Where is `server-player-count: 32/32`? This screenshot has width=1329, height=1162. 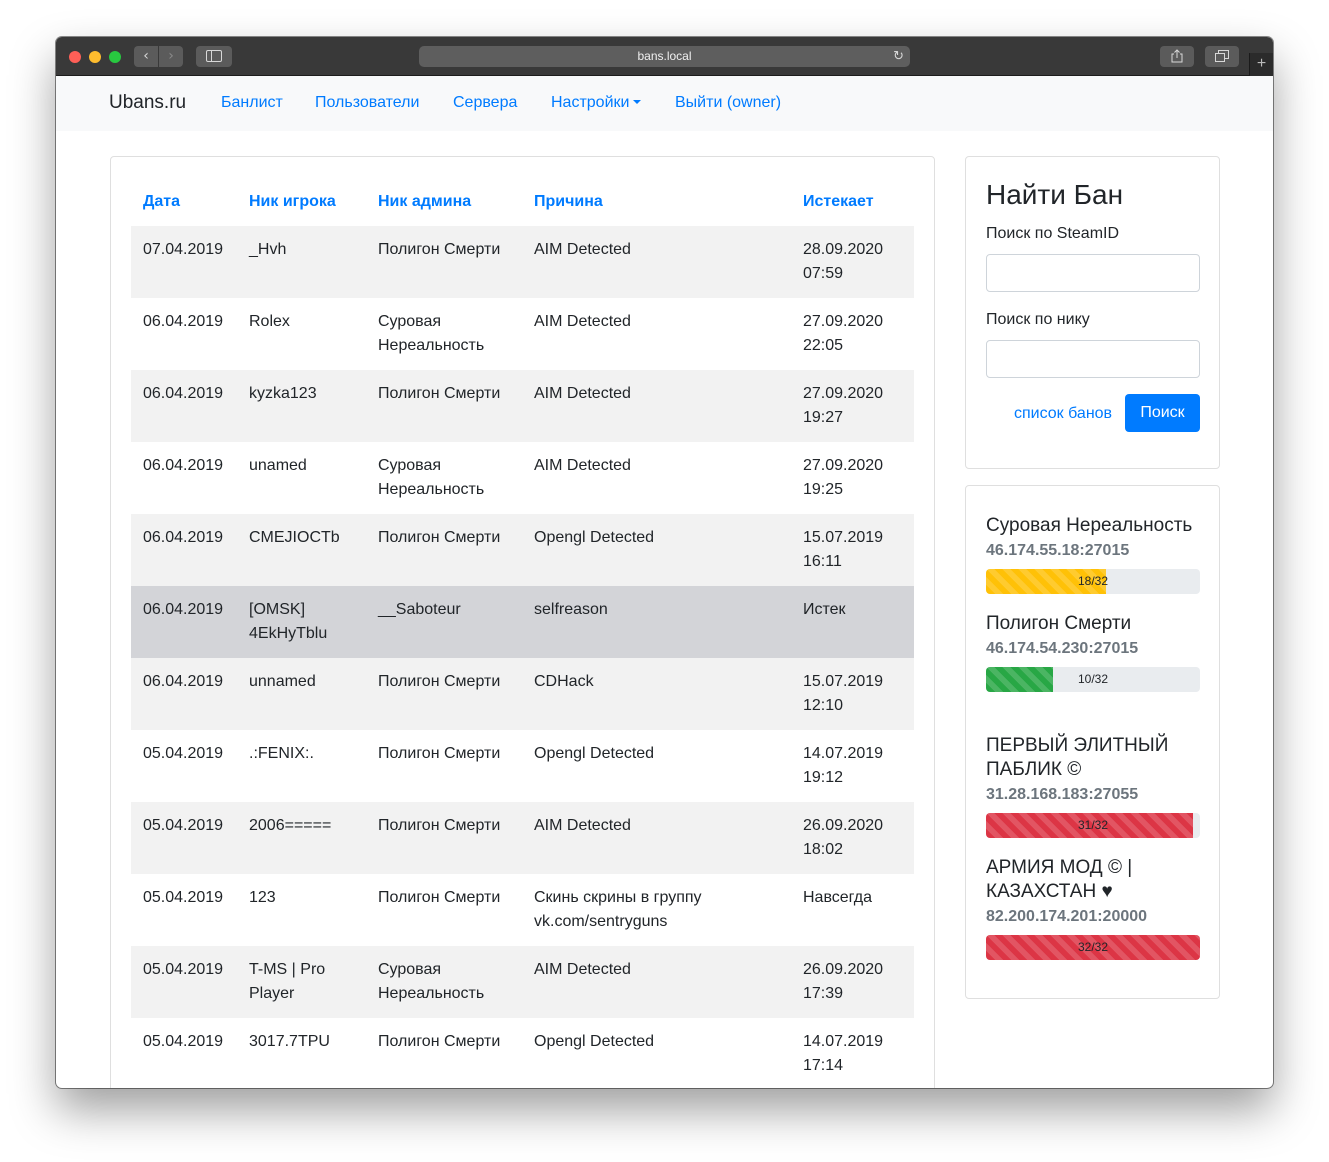
server-player-count: 32/32 is located at coordinates (1093, 947).